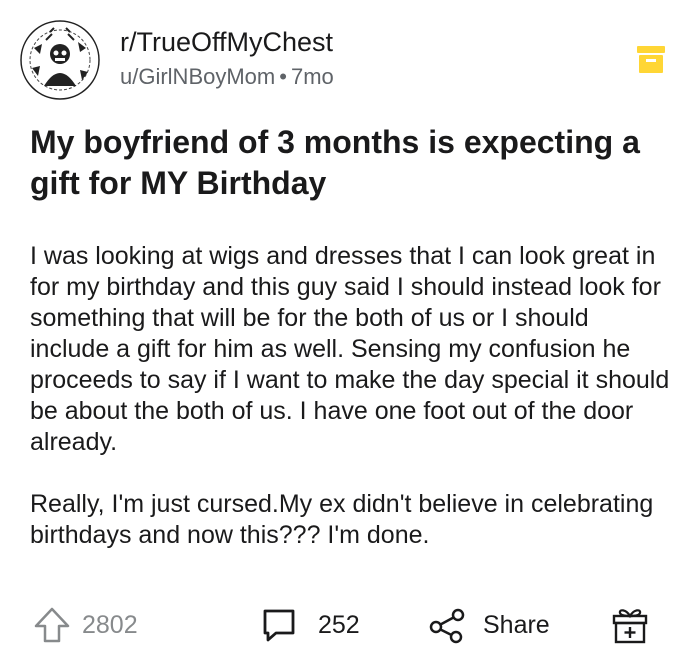 This screenshot has height=659, width=700. I want to click on post-action-bar: 2802 252 Share, so click(350, 625).